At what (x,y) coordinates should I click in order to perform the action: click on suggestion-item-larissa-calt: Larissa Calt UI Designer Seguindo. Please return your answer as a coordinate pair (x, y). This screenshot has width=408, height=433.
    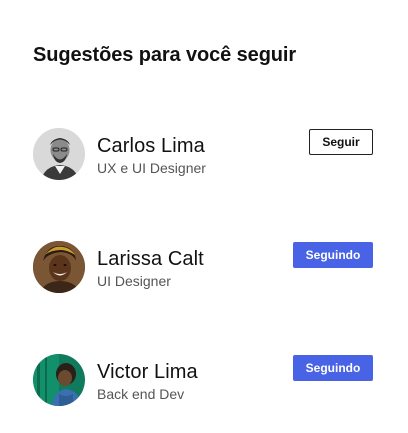
    Looking at the image, I should click on (203, 268).